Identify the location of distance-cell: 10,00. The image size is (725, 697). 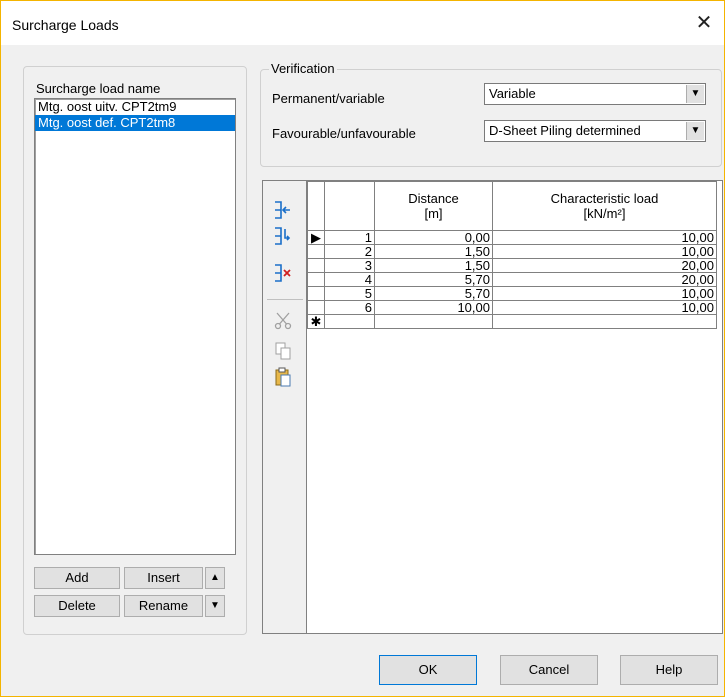
(433, 307).